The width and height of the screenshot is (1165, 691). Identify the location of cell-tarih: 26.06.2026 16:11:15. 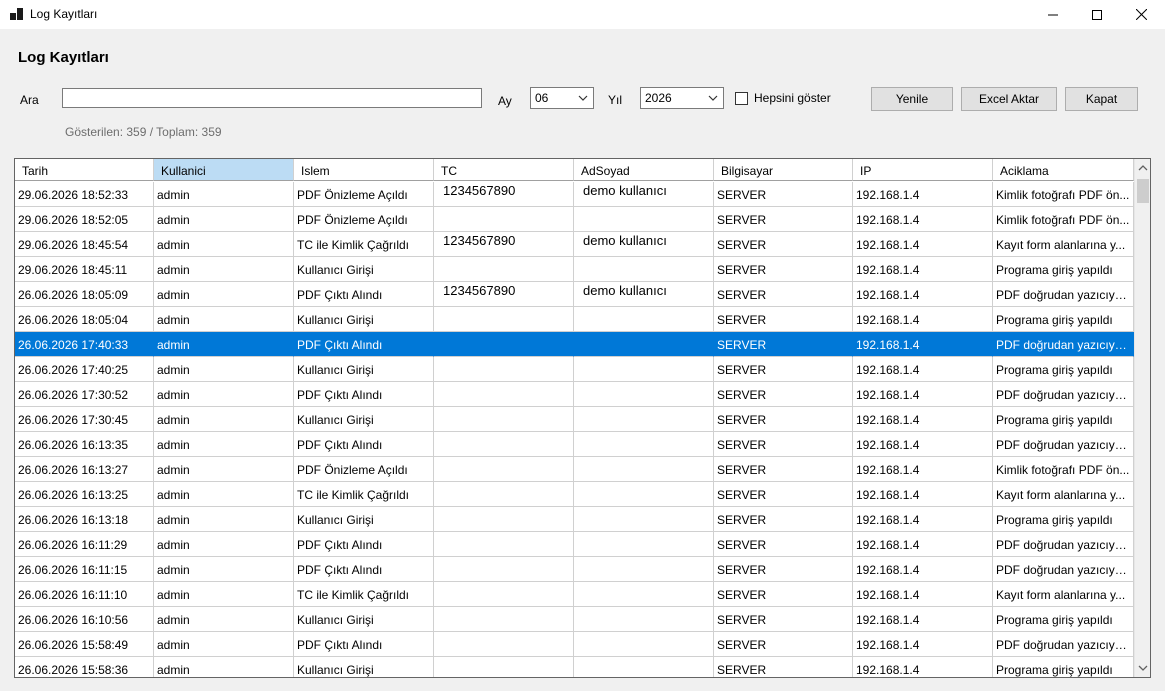
(84, 569).